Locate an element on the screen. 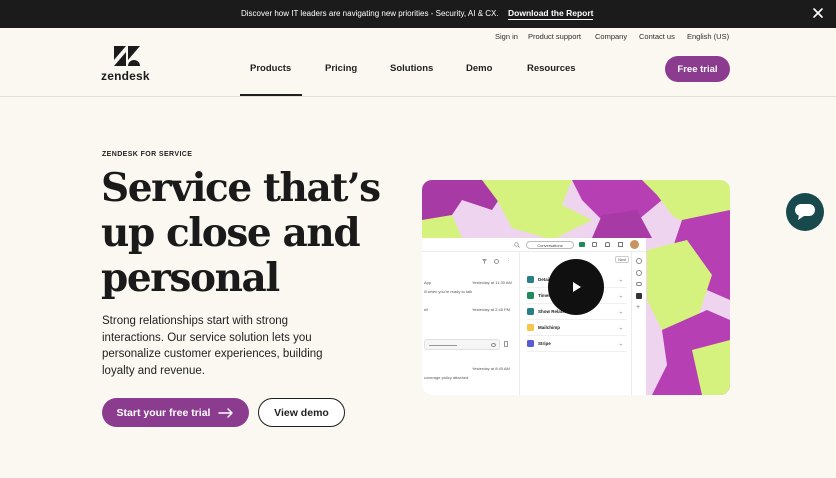 The image size is (836, 478). grid-icon is located at coordinates (620, 244).